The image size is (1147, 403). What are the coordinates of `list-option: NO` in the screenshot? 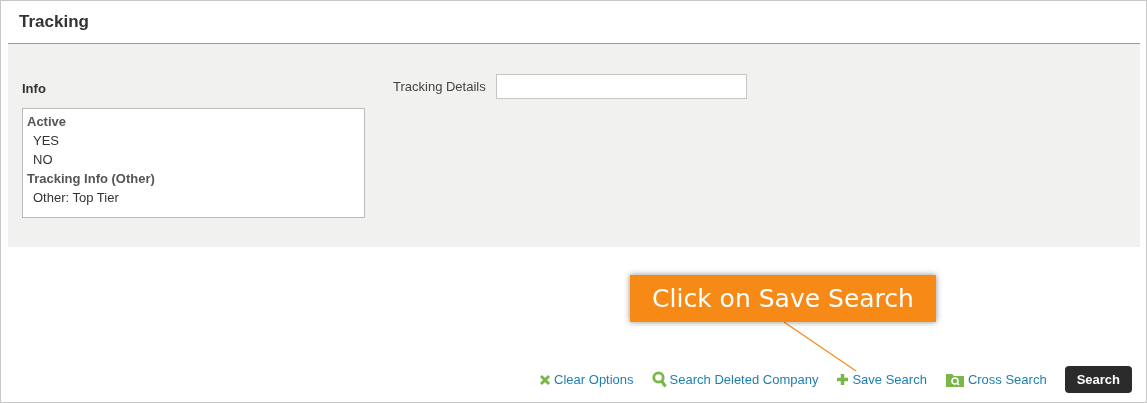 It's located at (193, 159).